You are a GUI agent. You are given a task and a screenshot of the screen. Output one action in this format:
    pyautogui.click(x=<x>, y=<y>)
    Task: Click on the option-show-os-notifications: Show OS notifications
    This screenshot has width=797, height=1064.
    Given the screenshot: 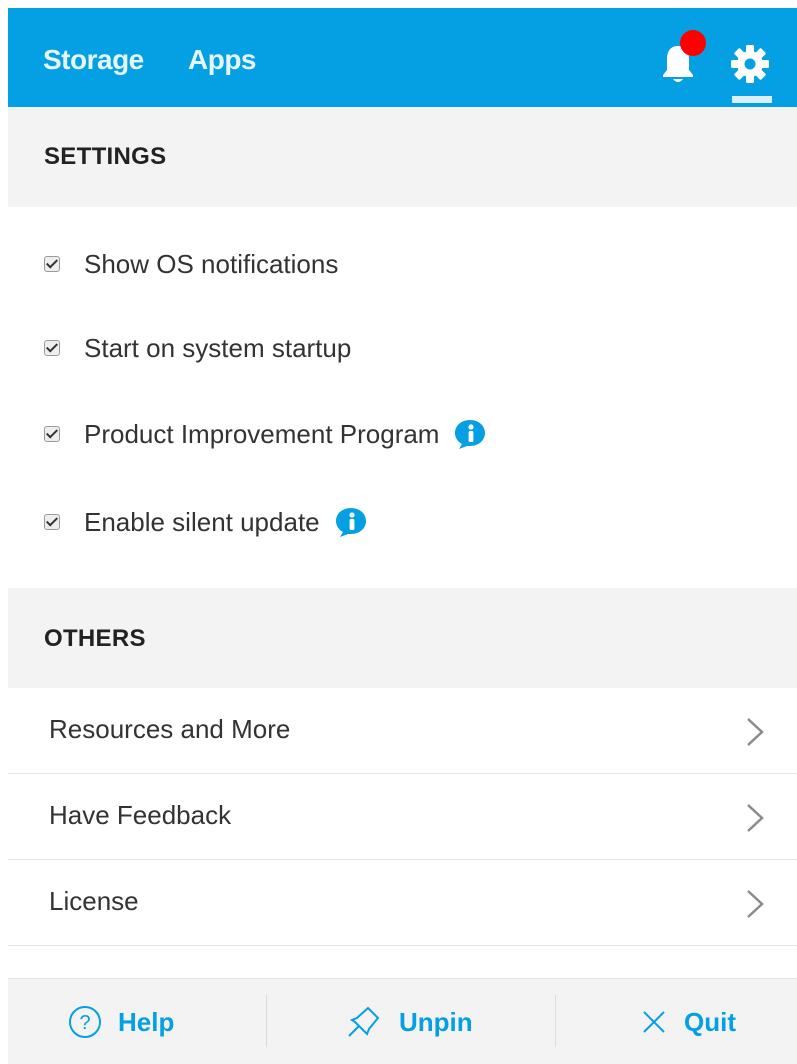 What is the action you would take?
    pyautogui.click(x=191, y=264)
    